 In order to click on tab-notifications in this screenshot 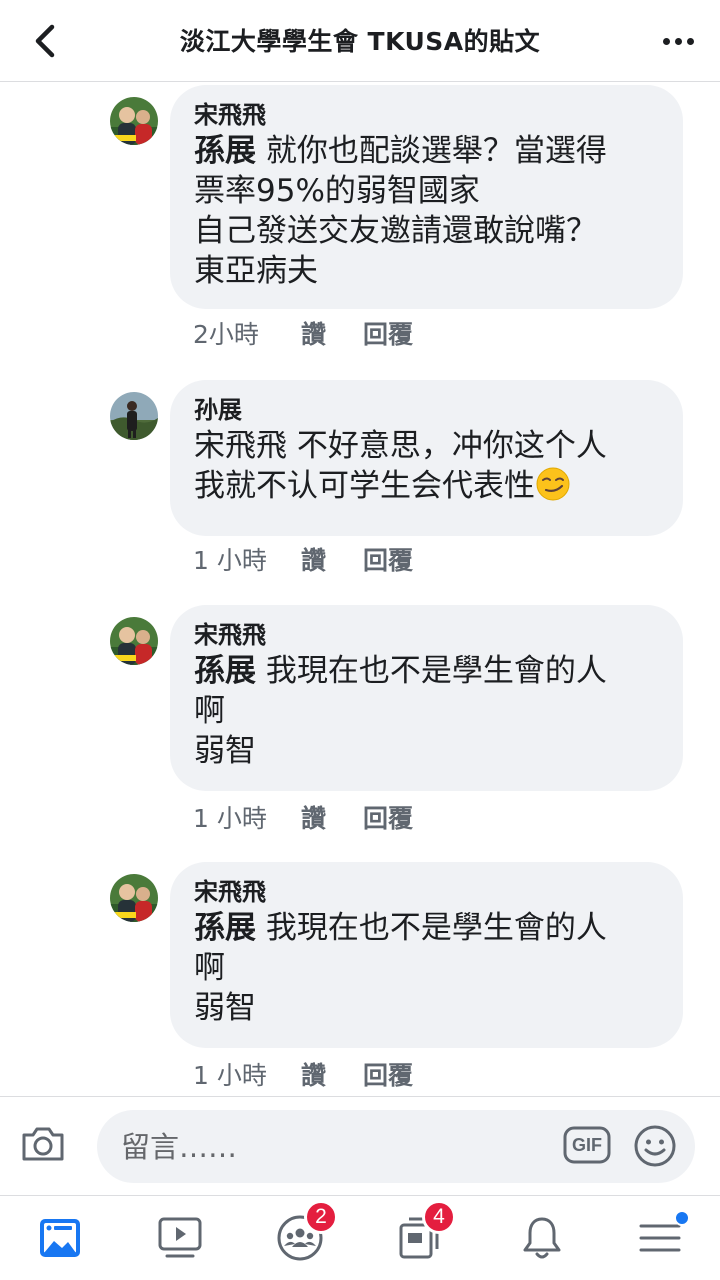, I will do `click(542, 1238)`.